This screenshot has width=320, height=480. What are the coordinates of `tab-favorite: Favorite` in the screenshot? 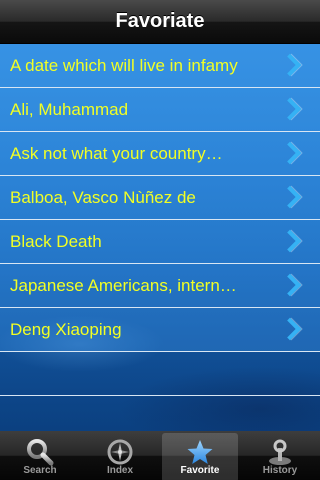 It's located at (200, 456).